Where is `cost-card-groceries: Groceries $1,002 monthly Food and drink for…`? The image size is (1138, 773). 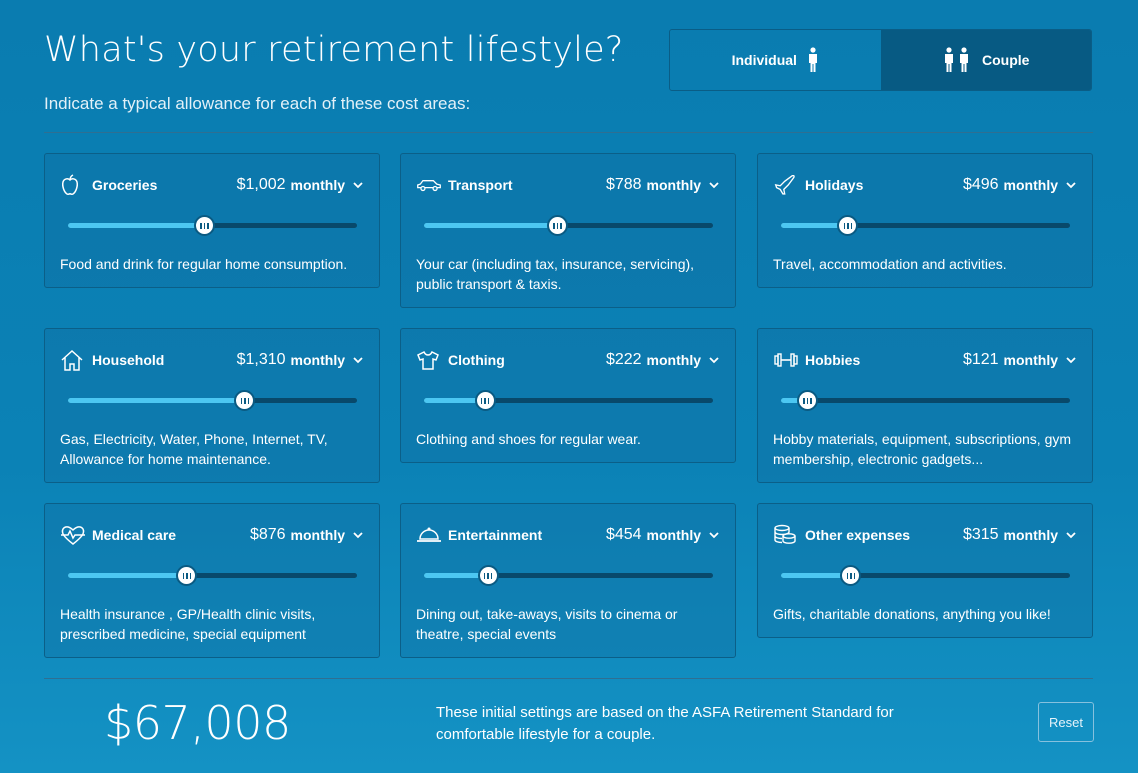
cost-card-groceries: Groceries $1,002 monthly Food and drink for… is located at coordinates (212, 220).